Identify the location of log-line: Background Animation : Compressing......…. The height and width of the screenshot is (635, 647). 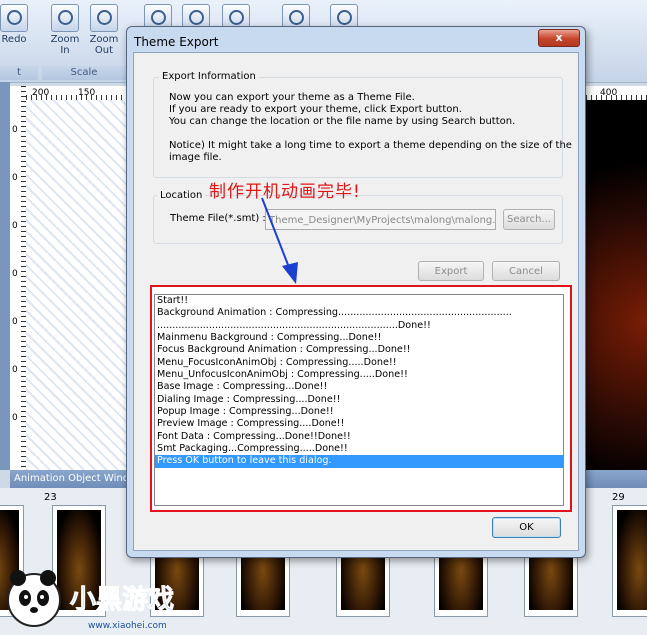
(359, 313).